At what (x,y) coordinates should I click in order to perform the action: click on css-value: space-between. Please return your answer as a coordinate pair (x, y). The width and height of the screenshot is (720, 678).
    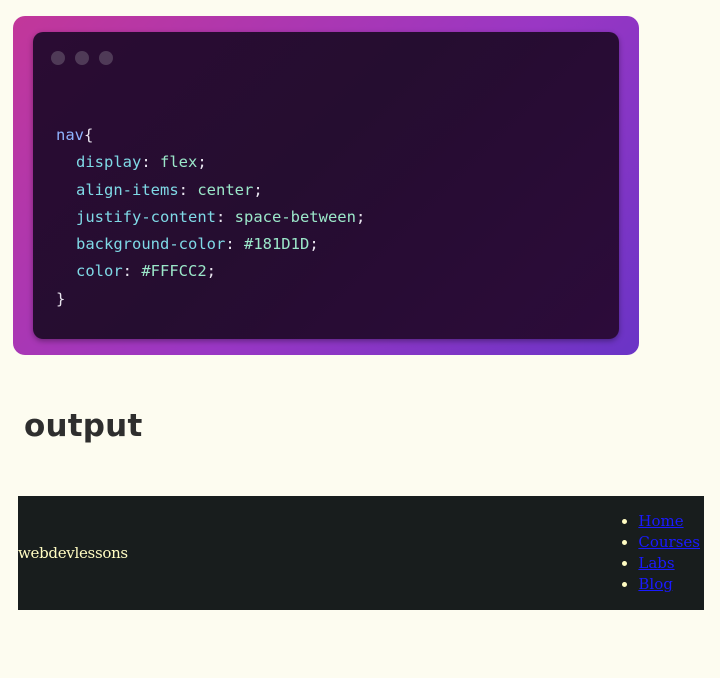
    Looking at the image, I should click on (295, 216).